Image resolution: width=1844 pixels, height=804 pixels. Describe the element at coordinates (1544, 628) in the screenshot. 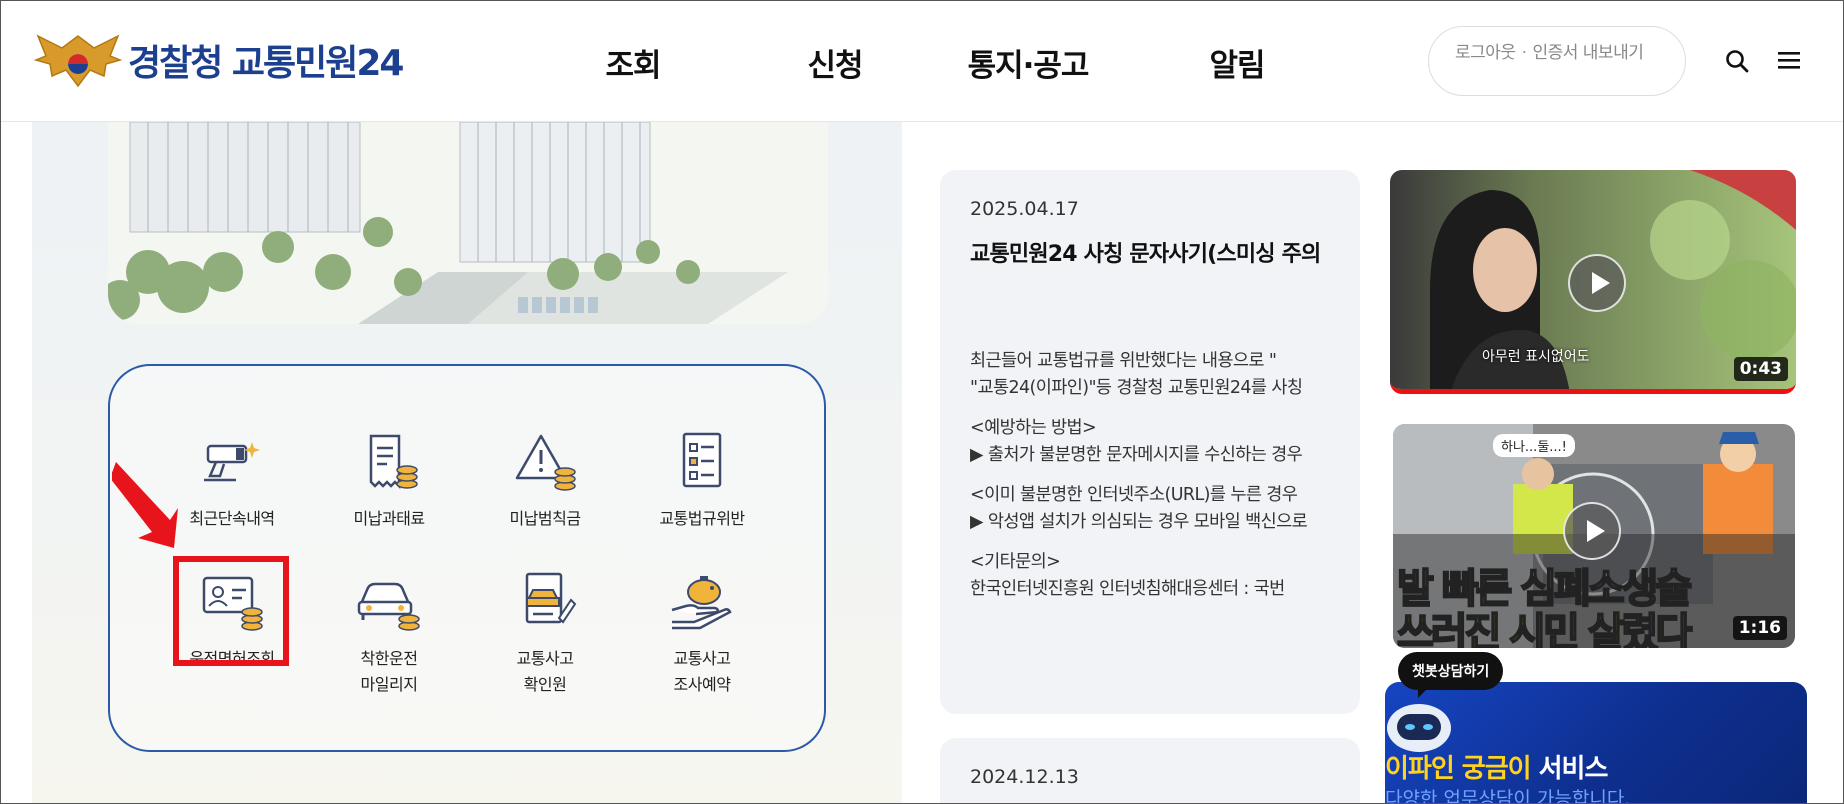

I see `video-headline-highlight: 쓰러진 시민 살렸다` at that location.